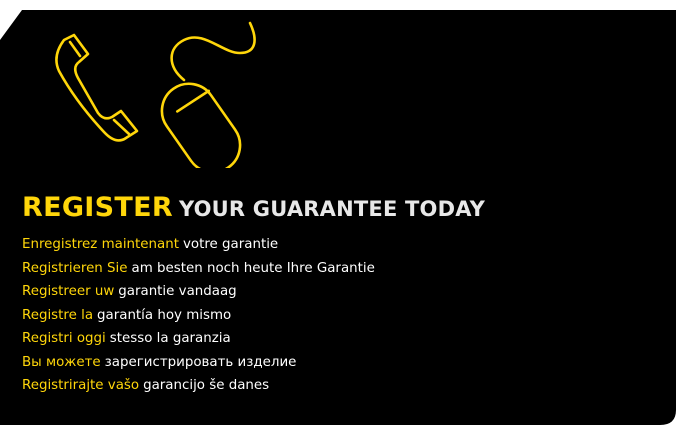  I want to click on translation-line-es: Registre la garantía hoy mismo, so click(198, 316).